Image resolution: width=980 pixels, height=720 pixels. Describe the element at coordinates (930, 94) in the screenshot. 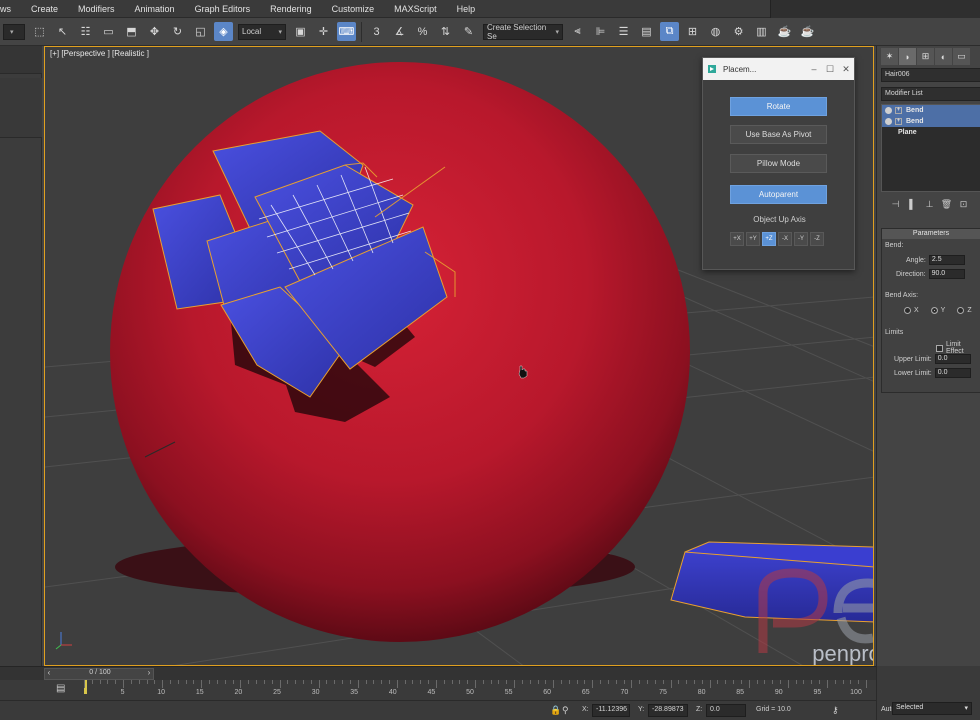

I see `modifier-list-dropdown: Modifier List` at that location.